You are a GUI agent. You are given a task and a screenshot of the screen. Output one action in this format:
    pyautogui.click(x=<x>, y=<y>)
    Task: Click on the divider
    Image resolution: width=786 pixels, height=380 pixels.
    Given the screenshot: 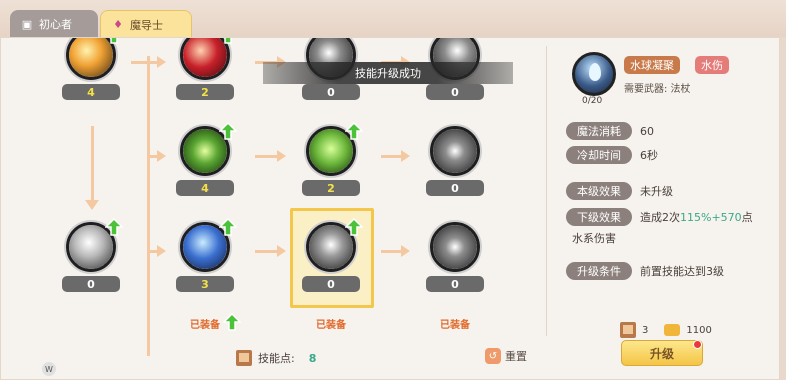 What is the action you would take?
    pyautogui.click(x=546, y=191)
    